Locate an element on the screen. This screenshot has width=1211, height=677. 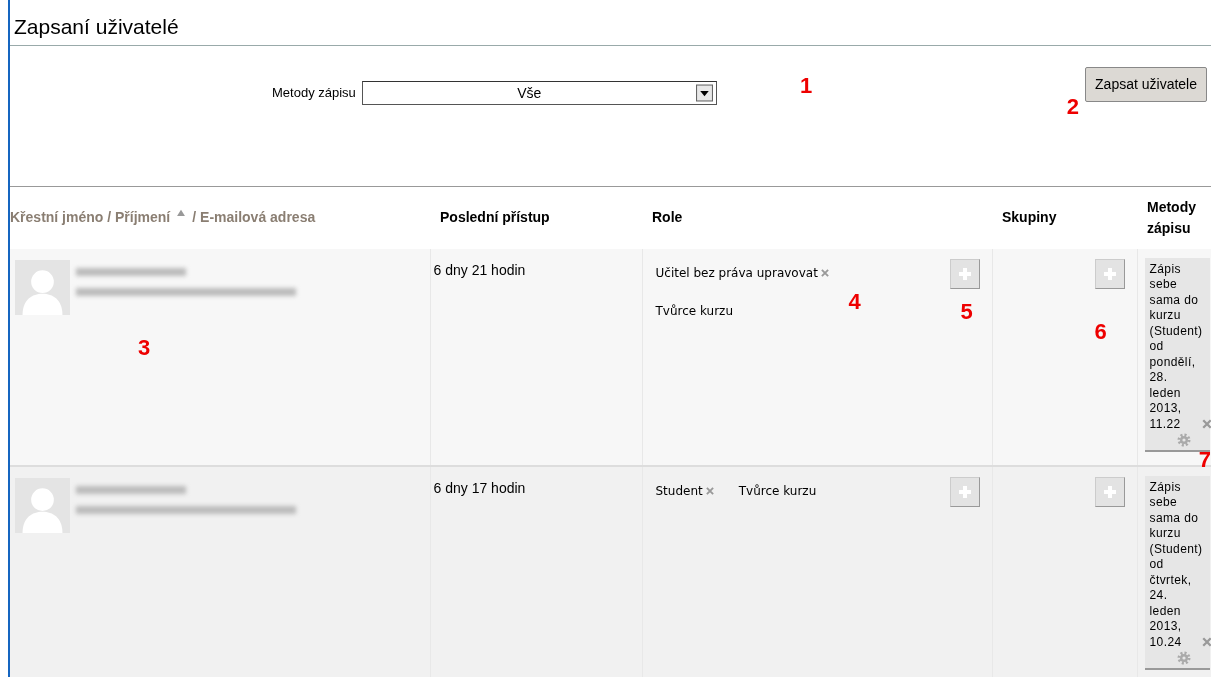
column-header: Poslední přístup is located at coordinates (536, 217).